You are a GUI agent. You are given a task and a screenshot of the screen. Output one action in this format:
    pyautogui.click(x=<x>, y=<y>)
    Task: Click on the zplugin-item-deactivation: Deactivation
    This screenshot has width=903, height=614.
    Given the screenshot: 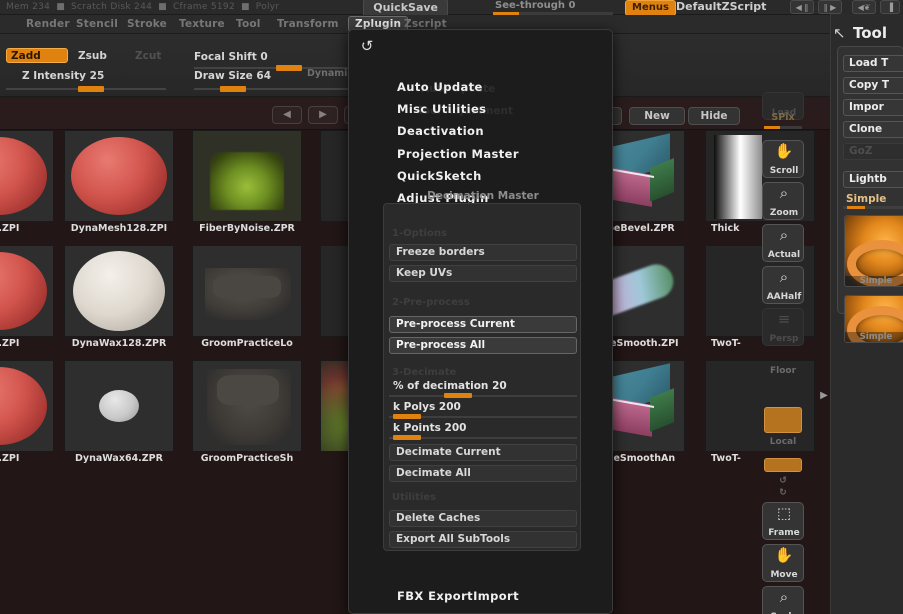 What is the action you would take?
    pyautogui.click(x=440, y=131)
    